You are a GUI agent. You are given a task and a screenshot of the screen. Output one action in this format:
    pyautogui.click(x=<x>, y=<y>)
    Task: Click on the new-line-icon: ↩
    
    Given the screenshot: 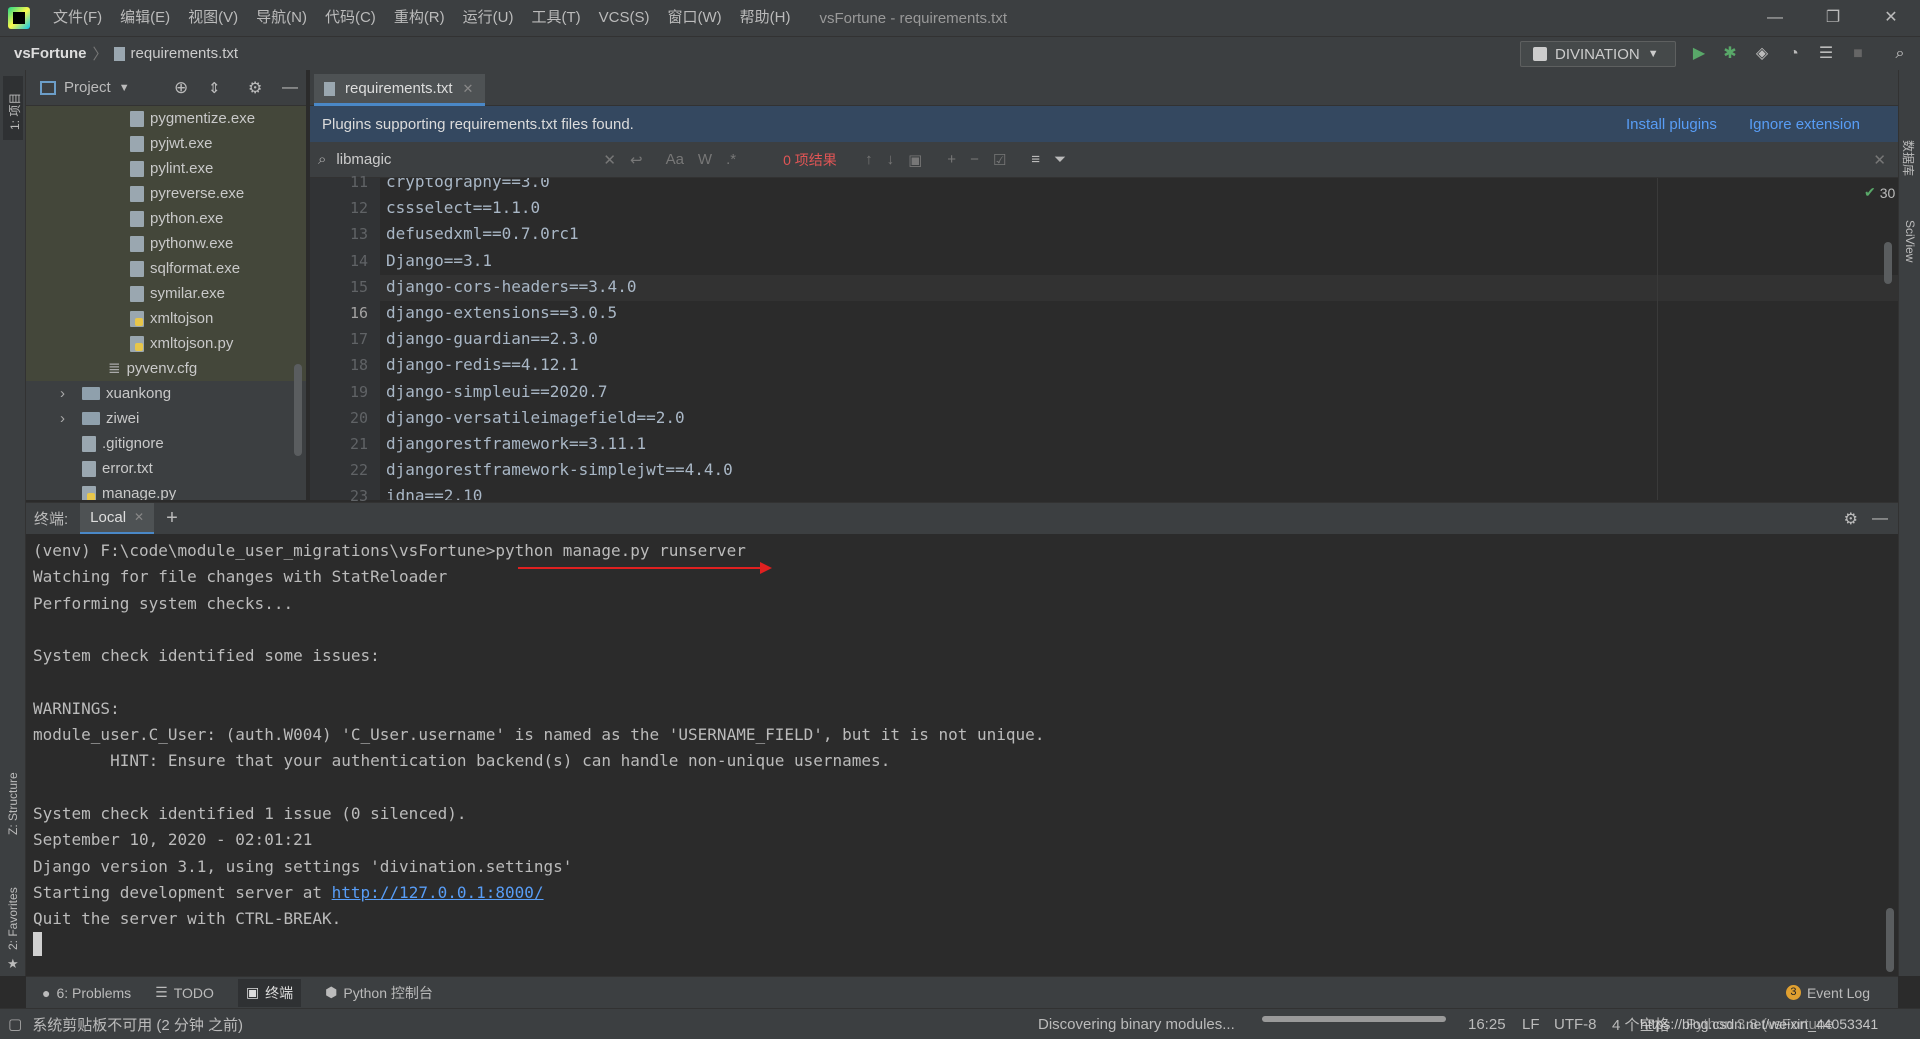 What is the action you would take?
    pyautogui.click(x=636, y=160)
    